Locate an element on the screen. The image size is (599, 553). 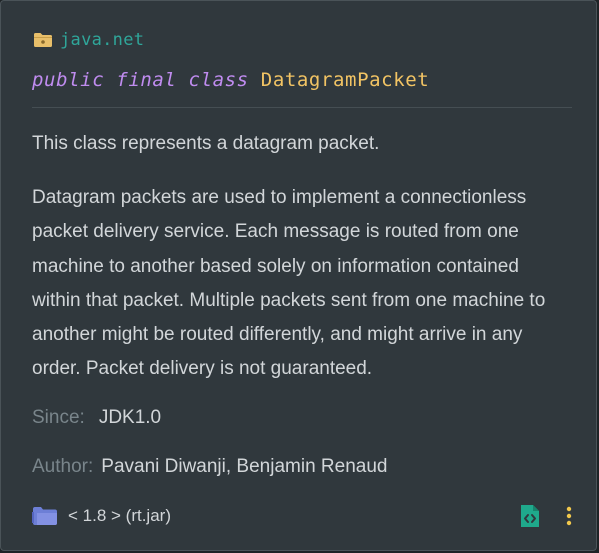
keyword-class: class is located at coordinates (218, 80).